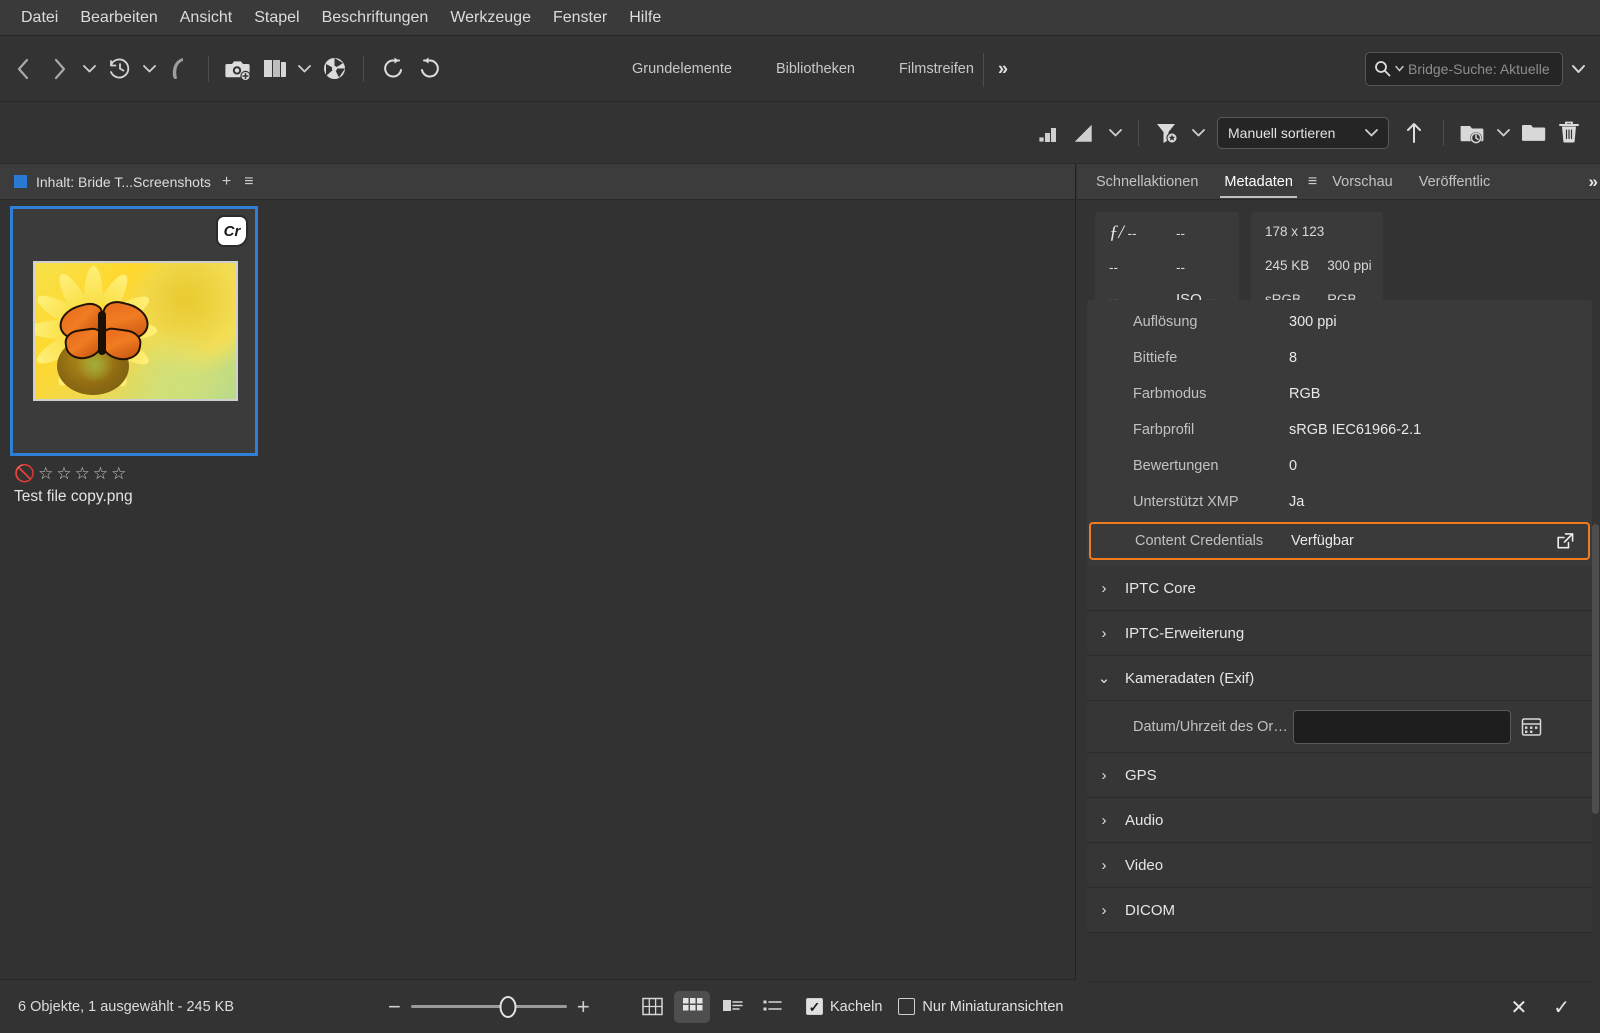 The image size is (1600, 1033). Describe the element at coordinates (1531, 726) in the screenshot. I see `calendar-icon` at that location.